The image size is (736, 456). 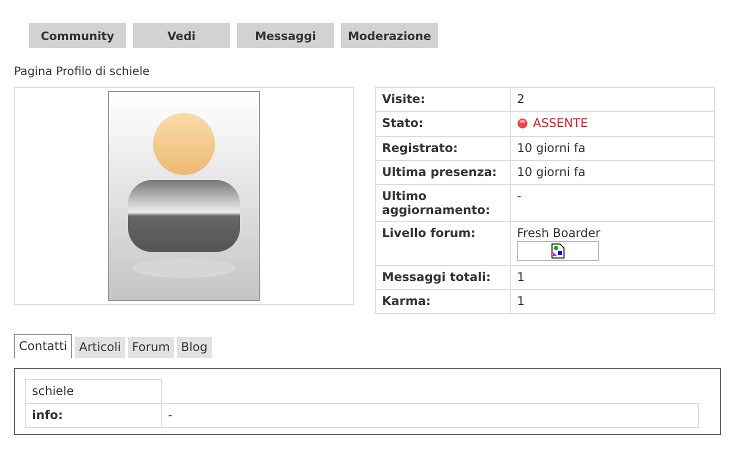 I want to click on contact-name: schiele, so click(x=94, y=391).